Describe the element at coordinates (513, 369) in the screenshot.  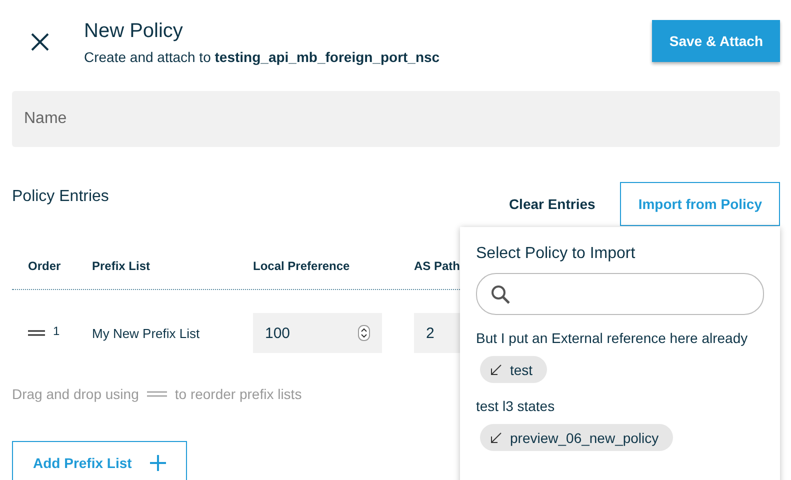
I see `policy-chip: test` at that location.